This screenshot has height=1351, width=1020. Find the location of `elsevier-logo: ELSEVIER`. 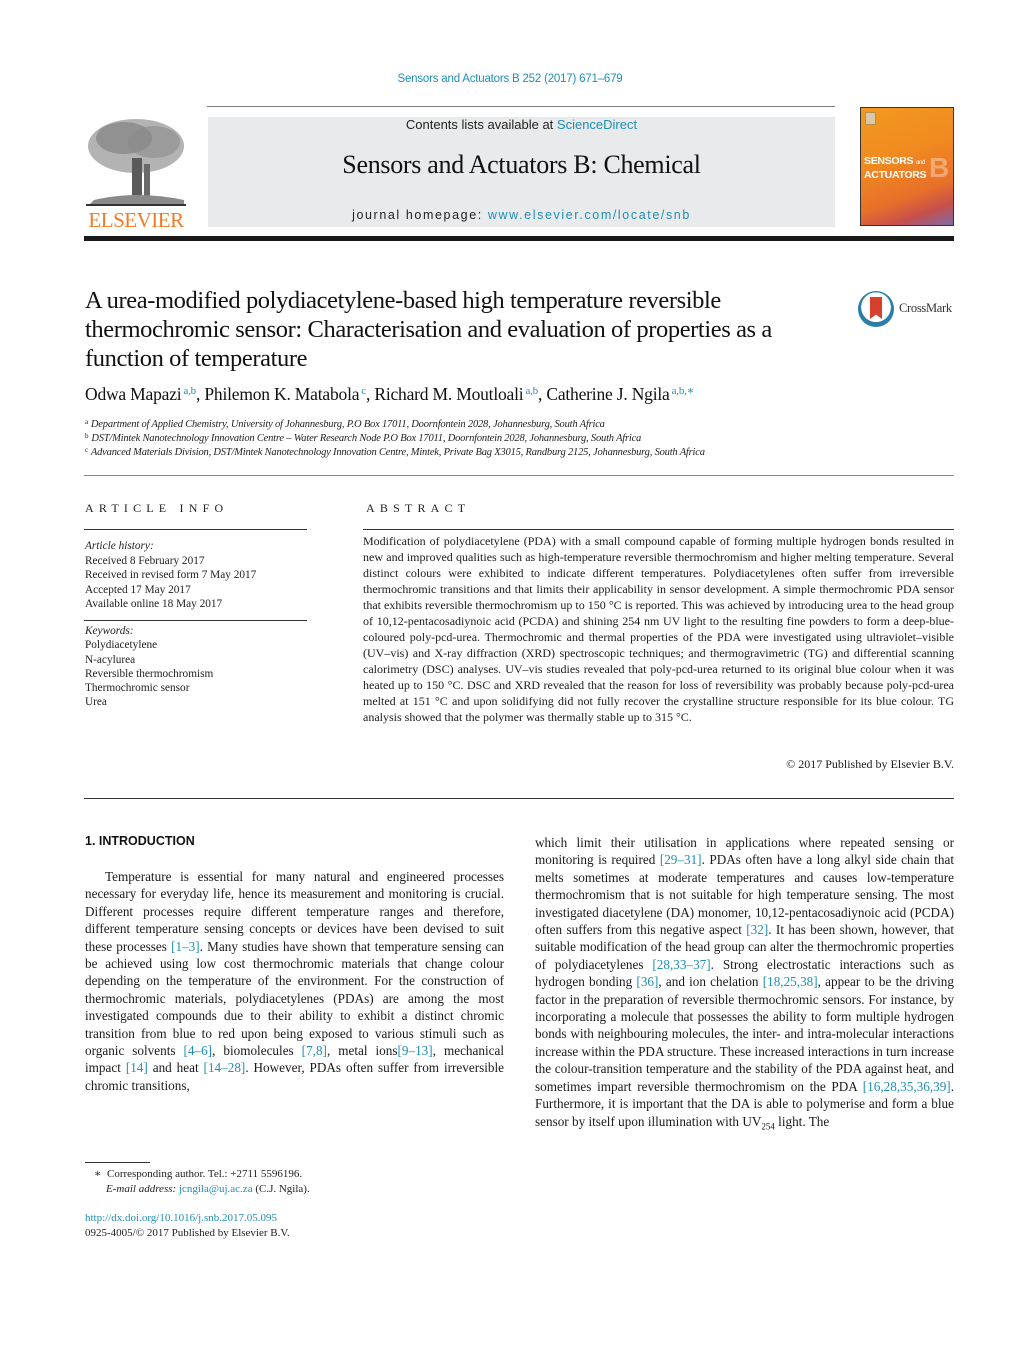

elsevier-logo: ELSEVIER is located at coordinates (136, 174).